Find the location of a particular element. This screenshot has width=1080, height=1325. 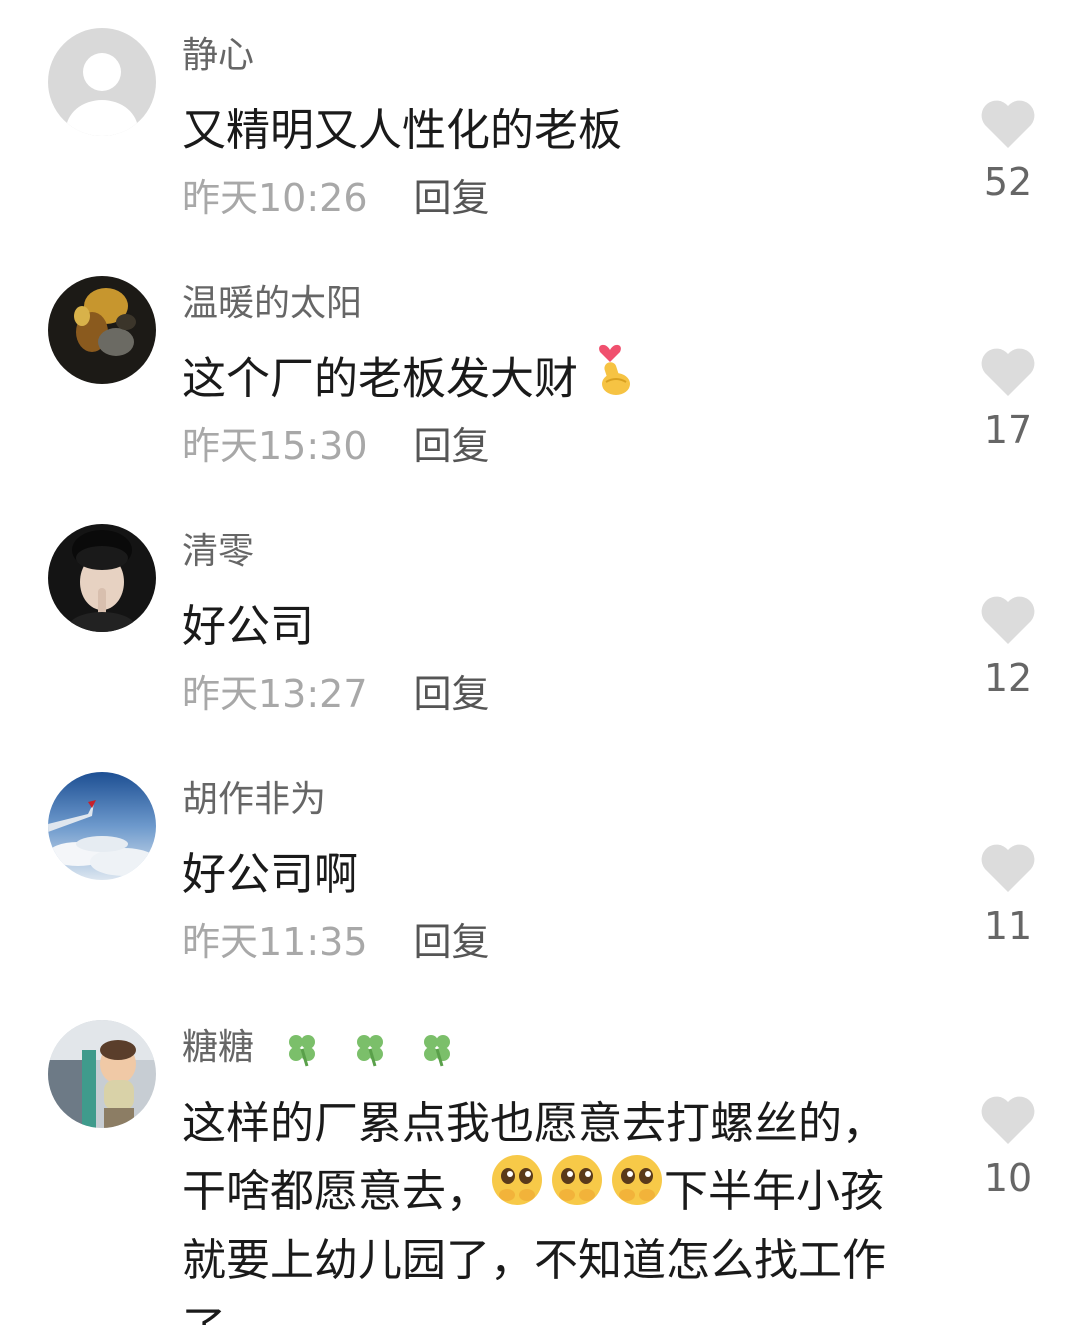

comment-meta: 昨天10:26 回复 is located at coordinates (336, 198).